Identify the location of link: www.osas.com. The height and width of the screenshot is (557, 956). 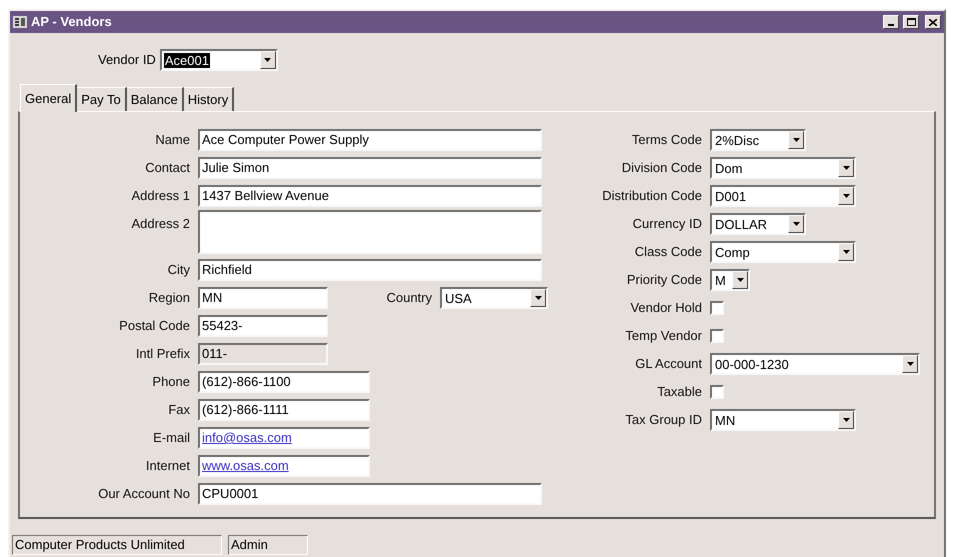
(245, 466).